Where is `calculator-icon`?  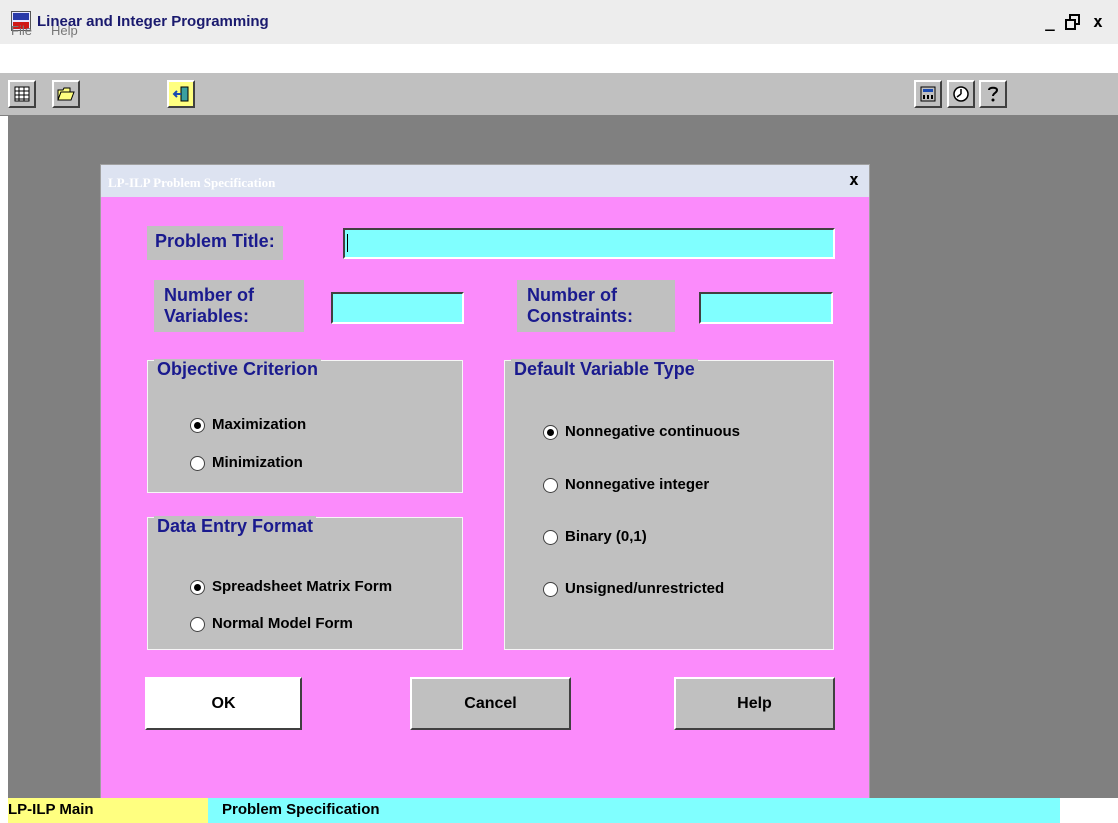 calculator-icon is located at coordinates (928, 94).